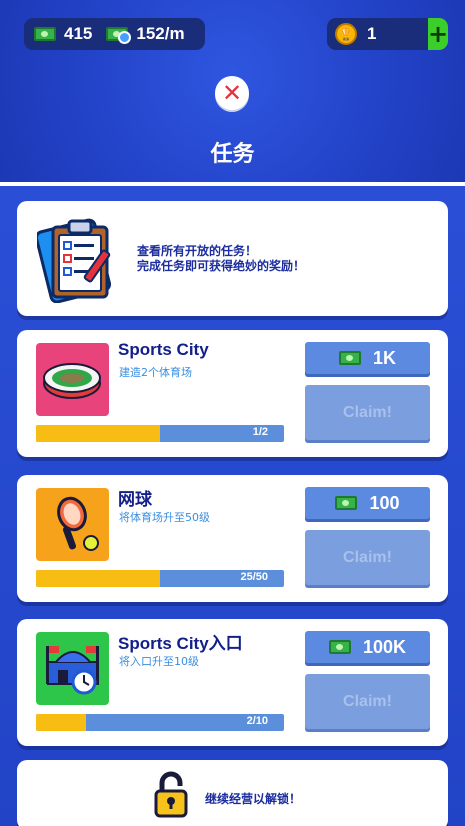  I want to click on close-icon: ✕, so click(232, 93).